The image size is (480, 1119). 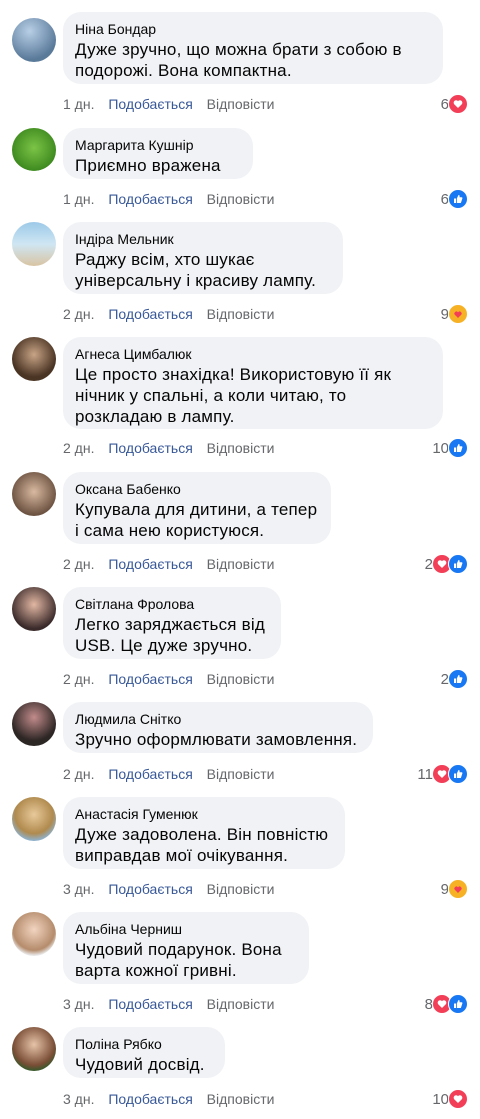 I want to click on comment-bubble: Поліна Рябко Чудовий досвід., so click(x=144, y=1052).